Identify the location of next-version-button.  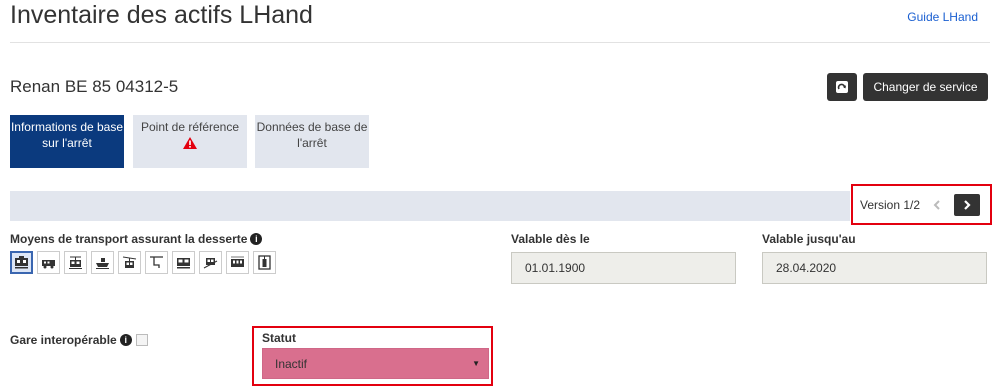
(967, 204).